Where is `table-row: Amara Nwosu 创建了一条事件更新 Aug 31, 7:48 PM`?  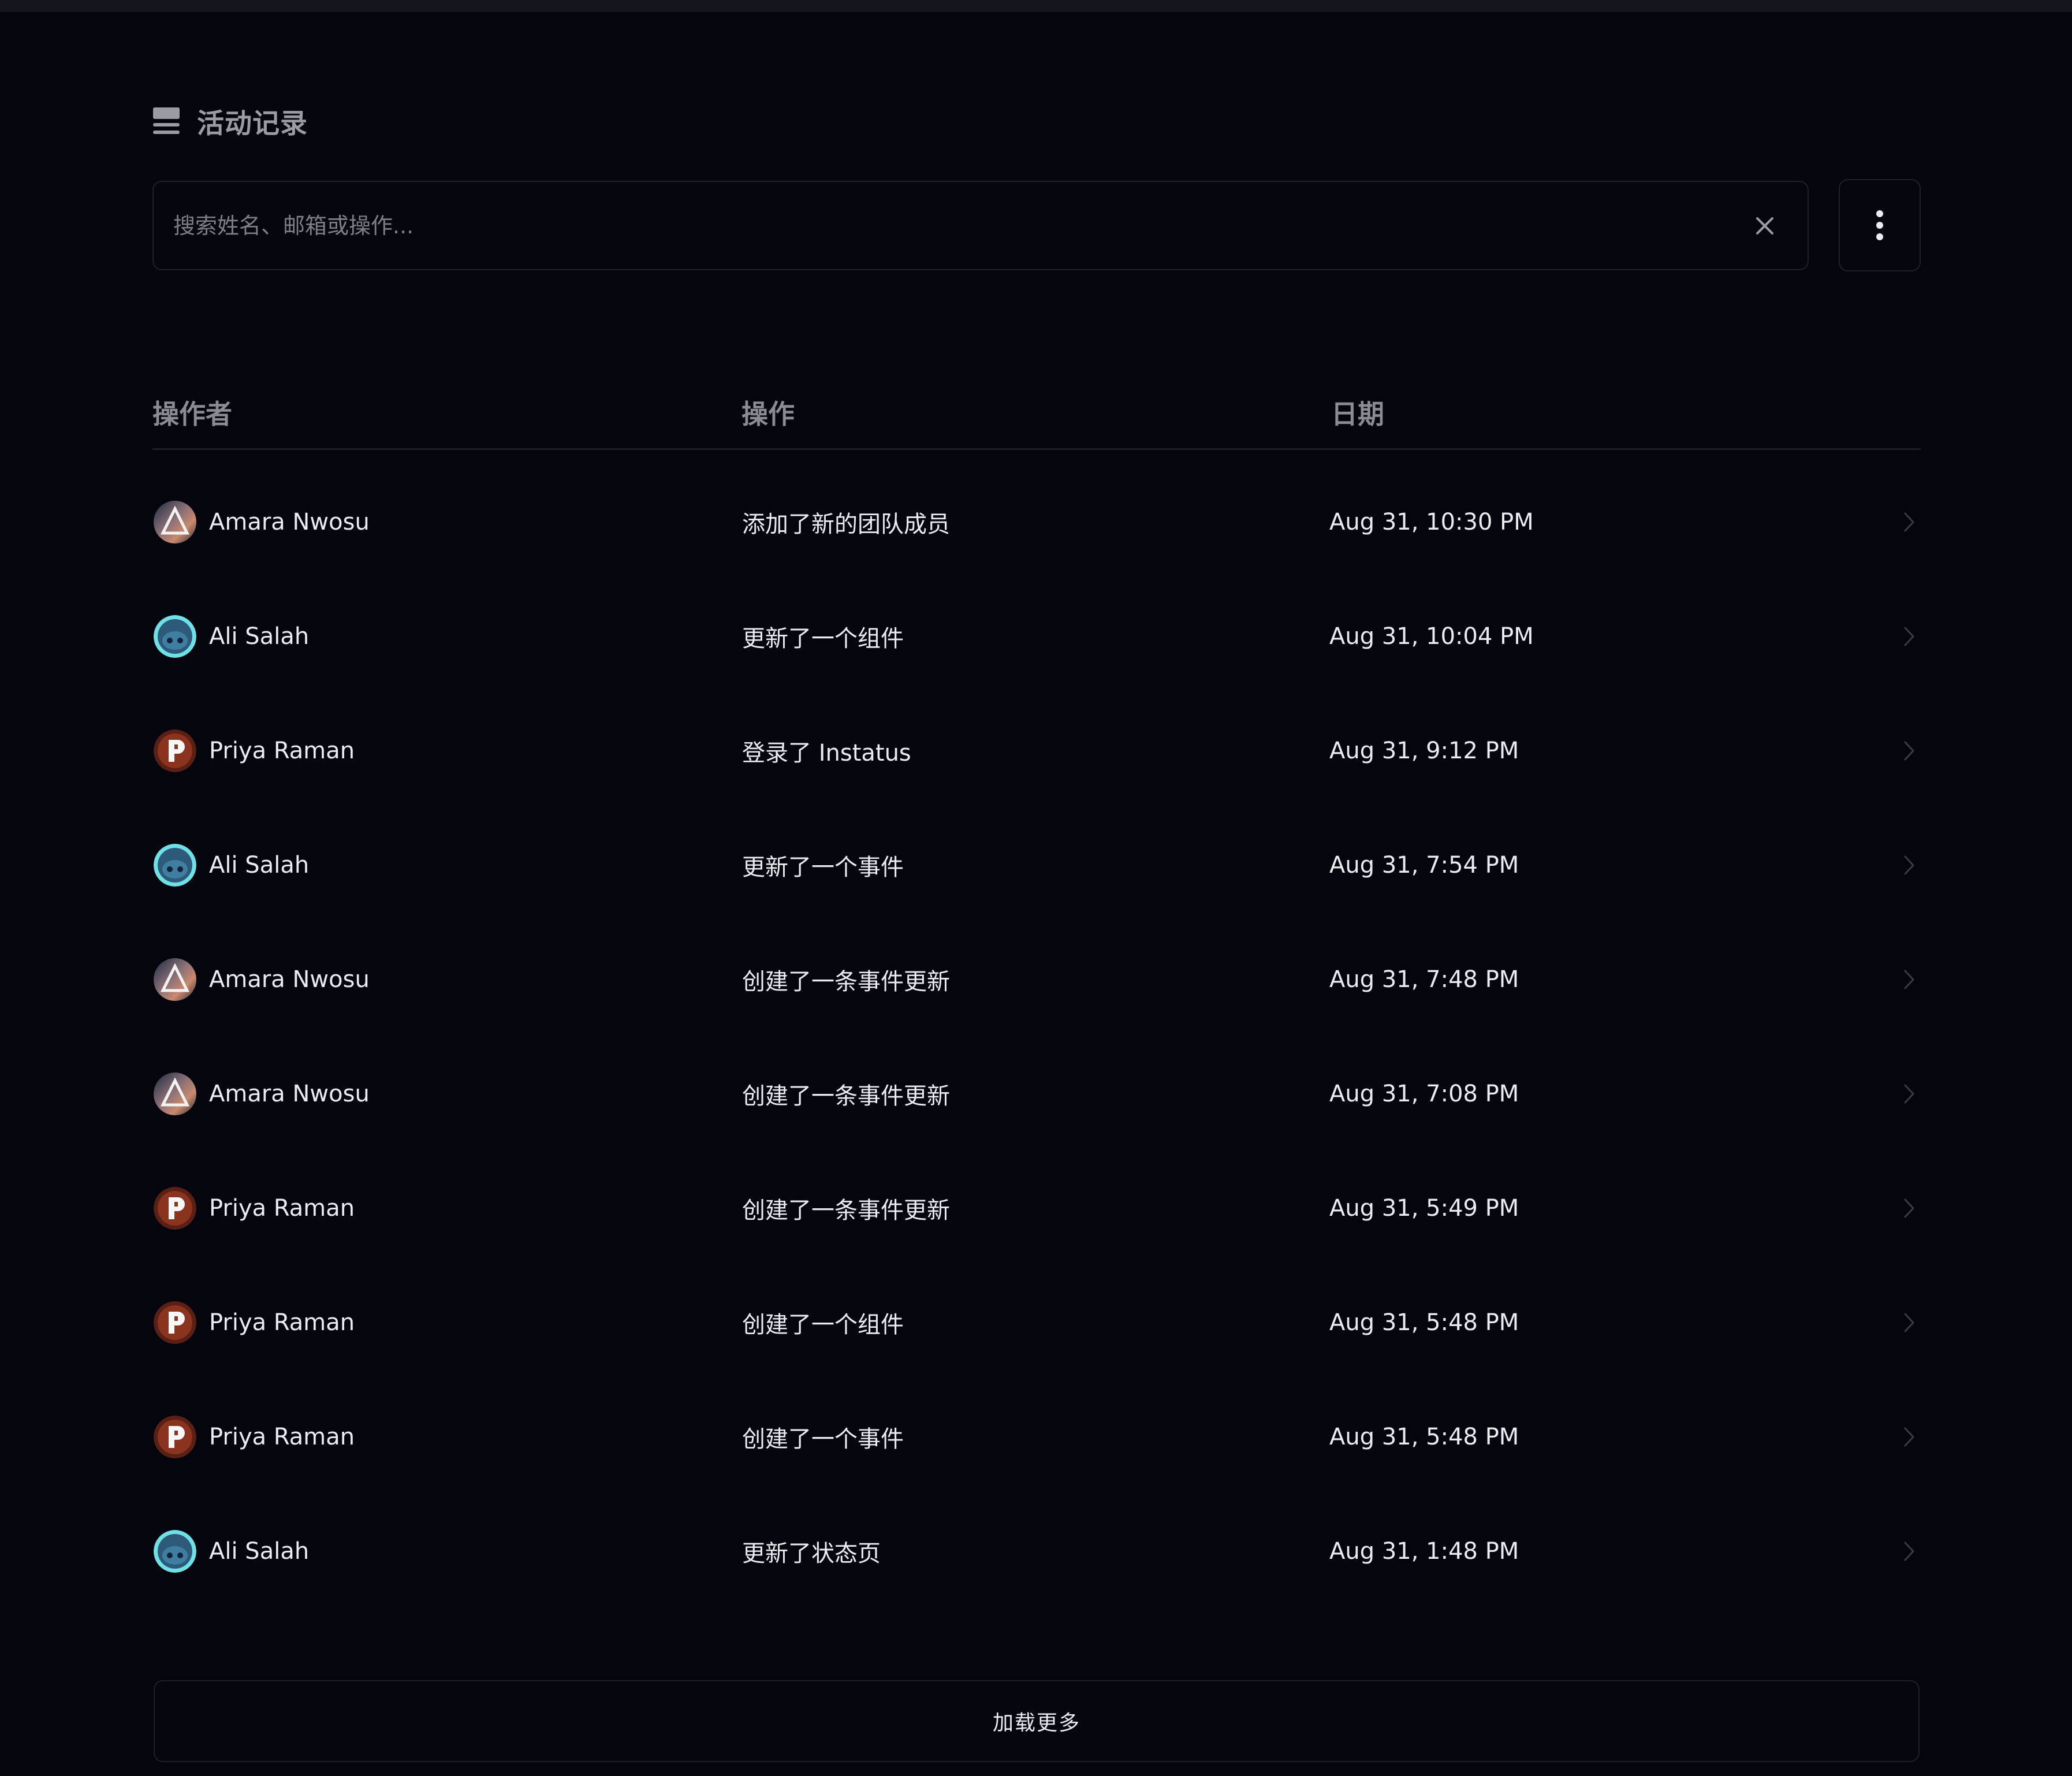
table-row: Amara Nwosu 创建了一条事件更新 Aug 31, 7:48 PM is located at coordinates (1036, 1008).